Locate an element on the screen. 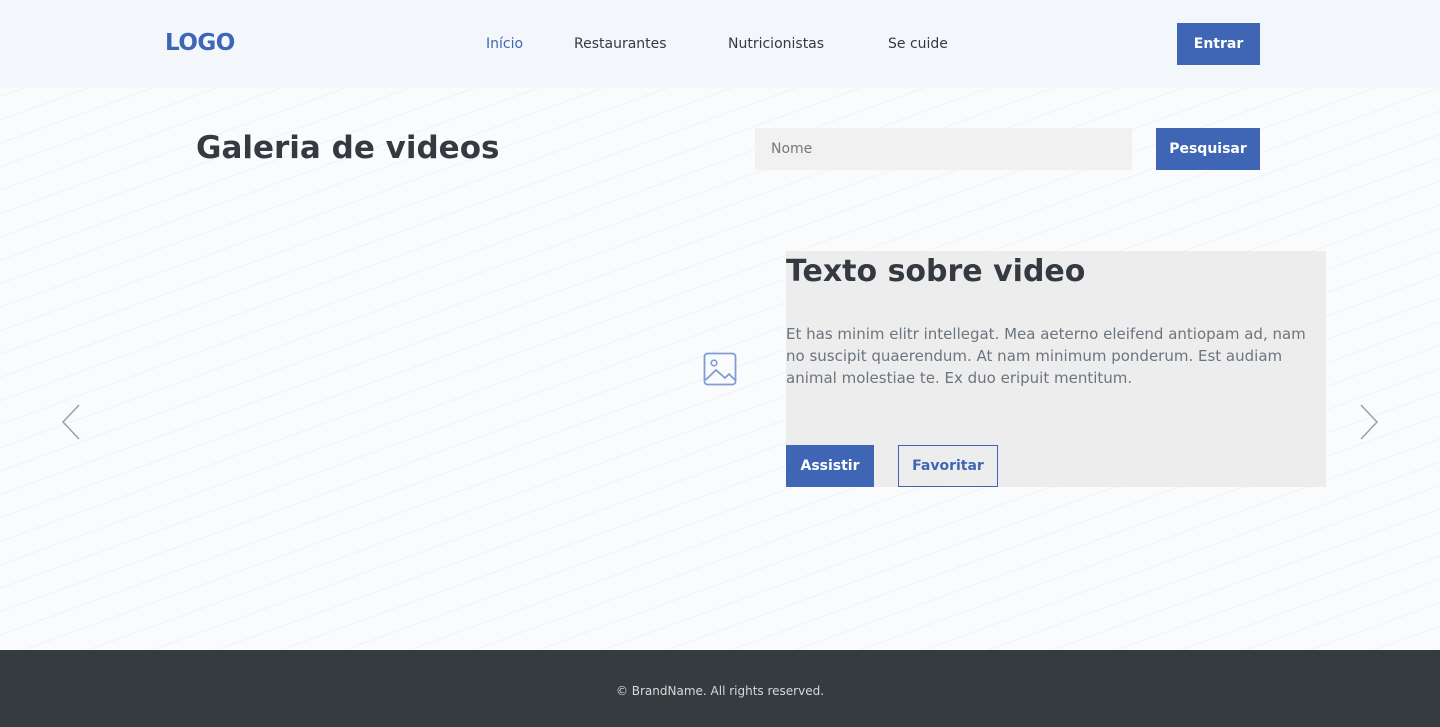 The image size is (1440, 727). video-thumbnail is located at coordinates (720, 369).